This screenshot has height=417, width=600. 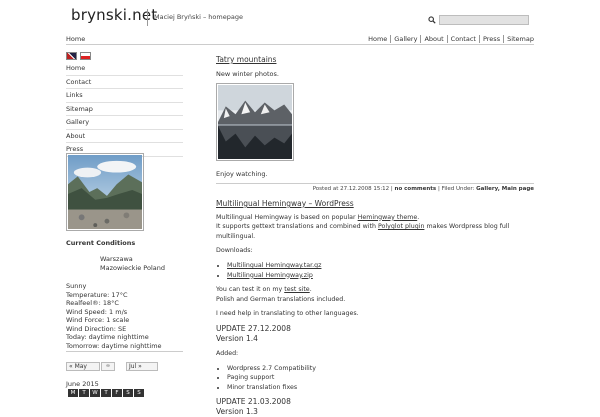 What do you see at coordinates (117, 393) in the screenshot?
I see `calendar-day-header: F` at bounding box center [117, 393].